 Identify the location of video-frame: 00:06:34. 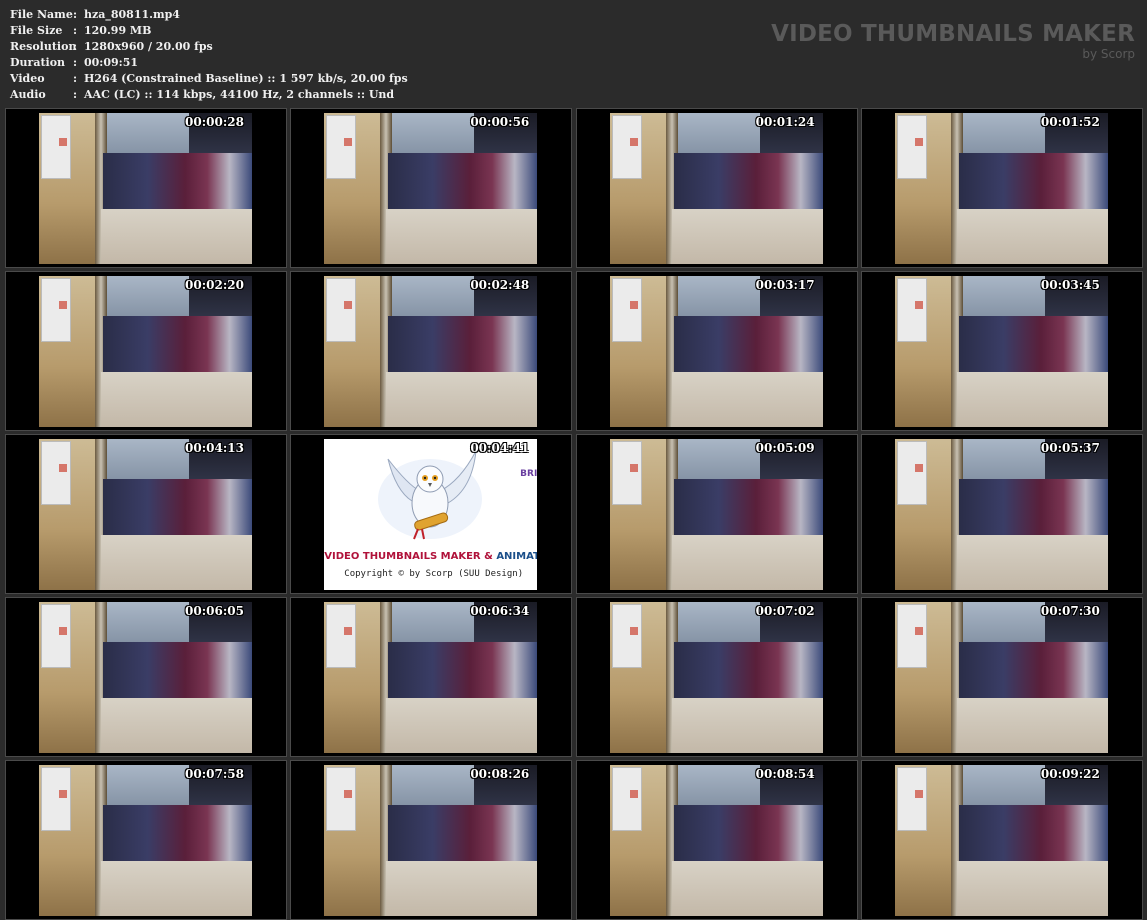
(431, 677).